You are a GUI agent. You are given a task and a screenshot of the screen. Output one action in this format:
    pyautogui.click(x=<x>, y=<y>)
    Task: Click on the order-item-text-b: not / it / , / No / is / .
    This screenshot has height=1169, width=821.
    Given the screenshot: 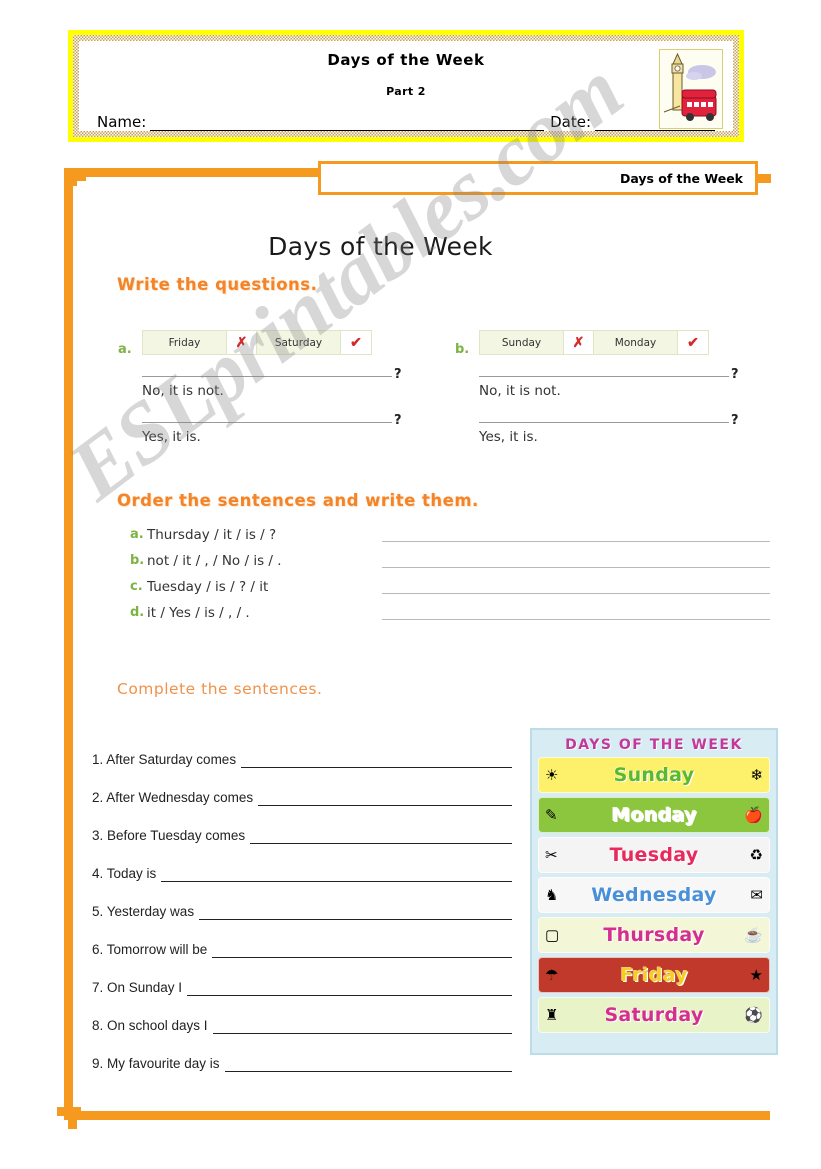 What is the action you would take?
    pyautogui.click(x=214, y=561)
    